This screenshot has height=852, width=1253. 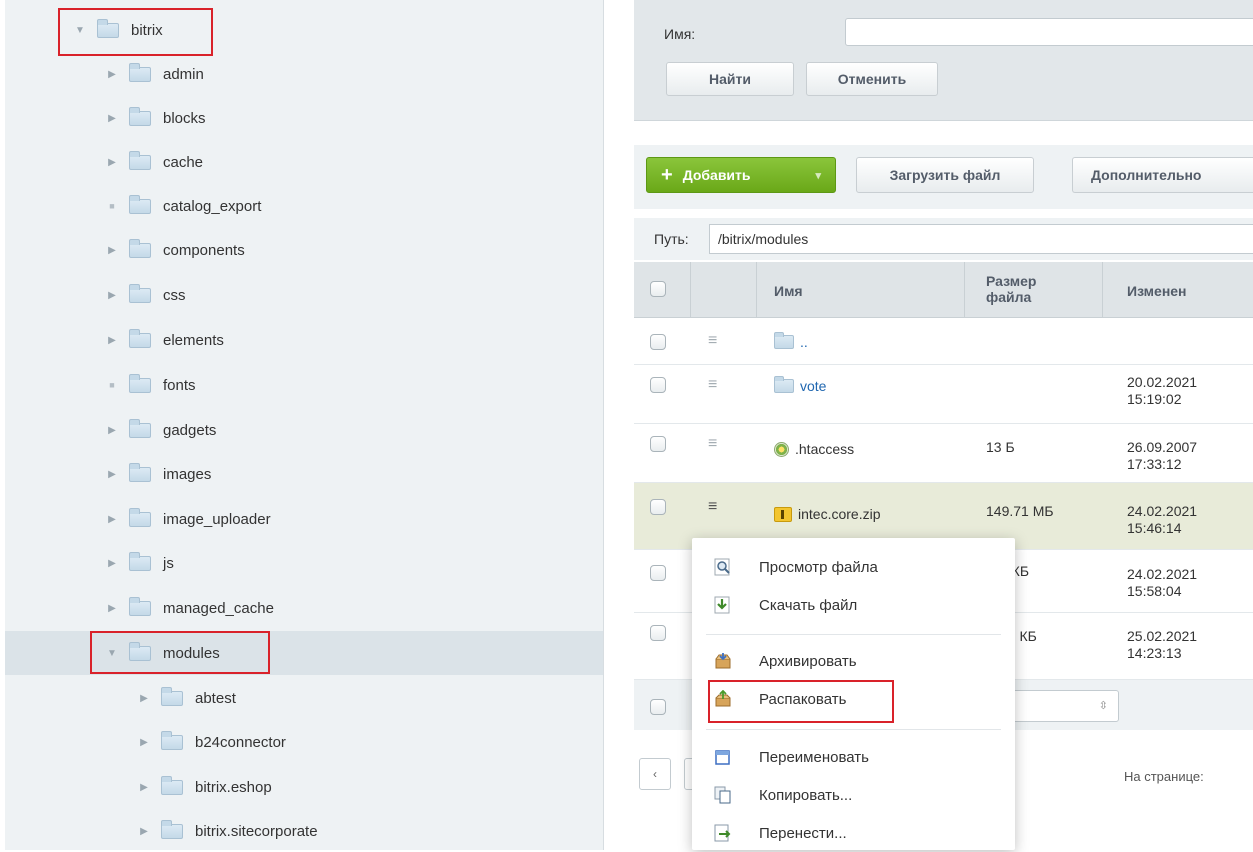 What do you see at coordinates (872, 79) in the screenshot?
I see `cancel-button: Отменить` at bounding box center [872, 79].